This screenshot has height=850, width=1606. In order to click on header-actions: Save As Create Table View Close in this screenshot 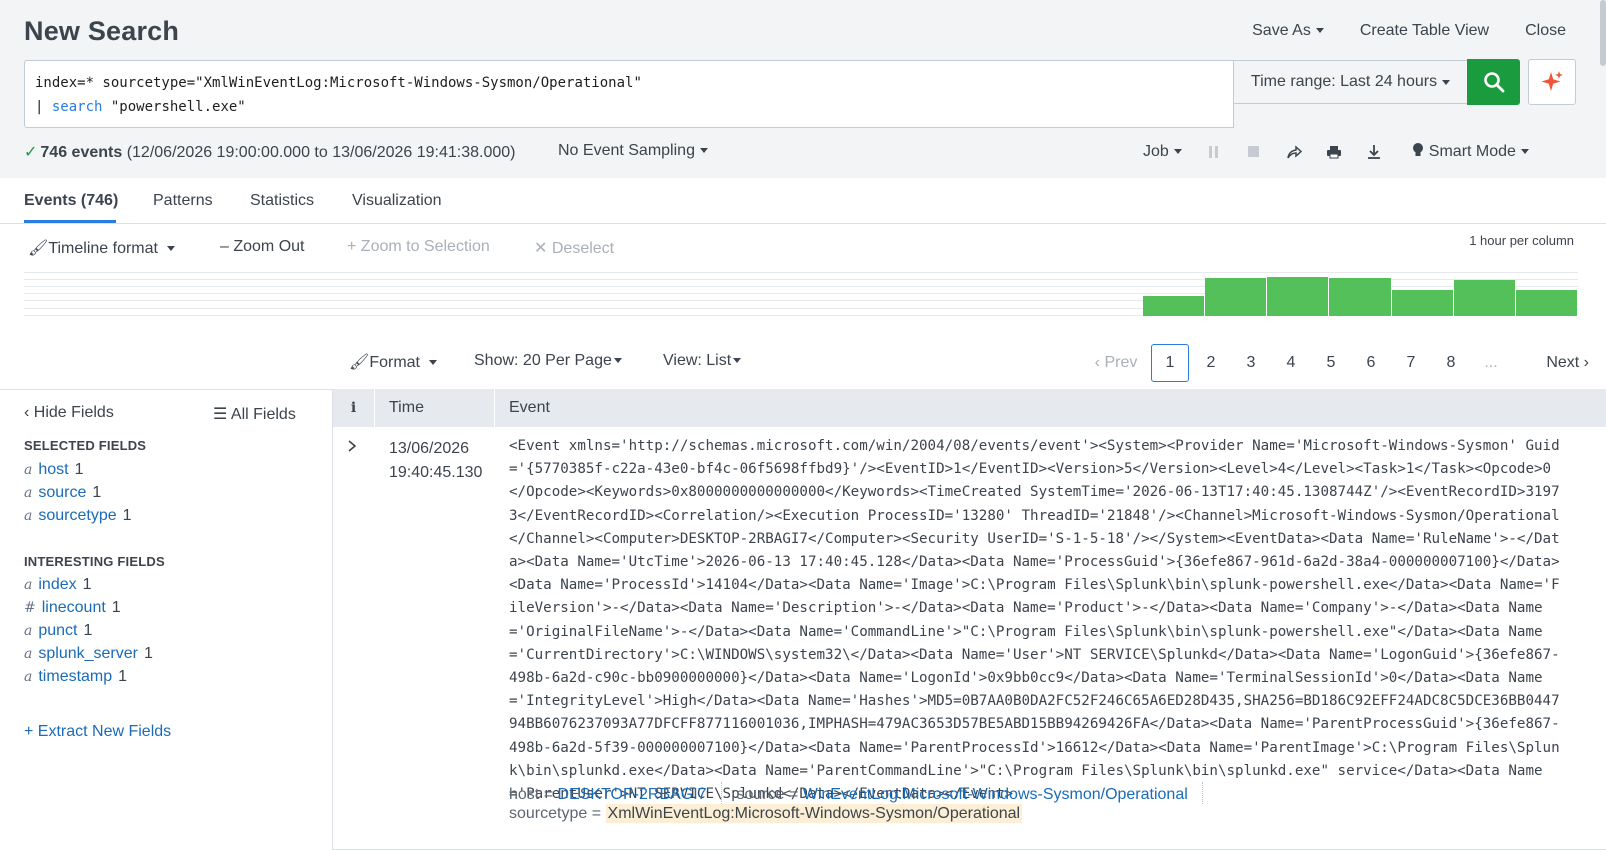, I will do `click(1409, 31)`.